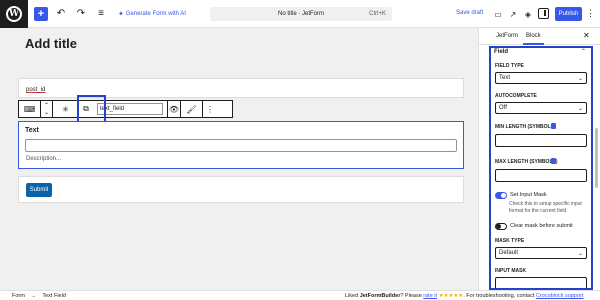 This screenshot has height=300, width=600. What do you see at coordinates (32, 130) in the screenshot?
I see `field-label: Text` at bounding box center [32, 130].